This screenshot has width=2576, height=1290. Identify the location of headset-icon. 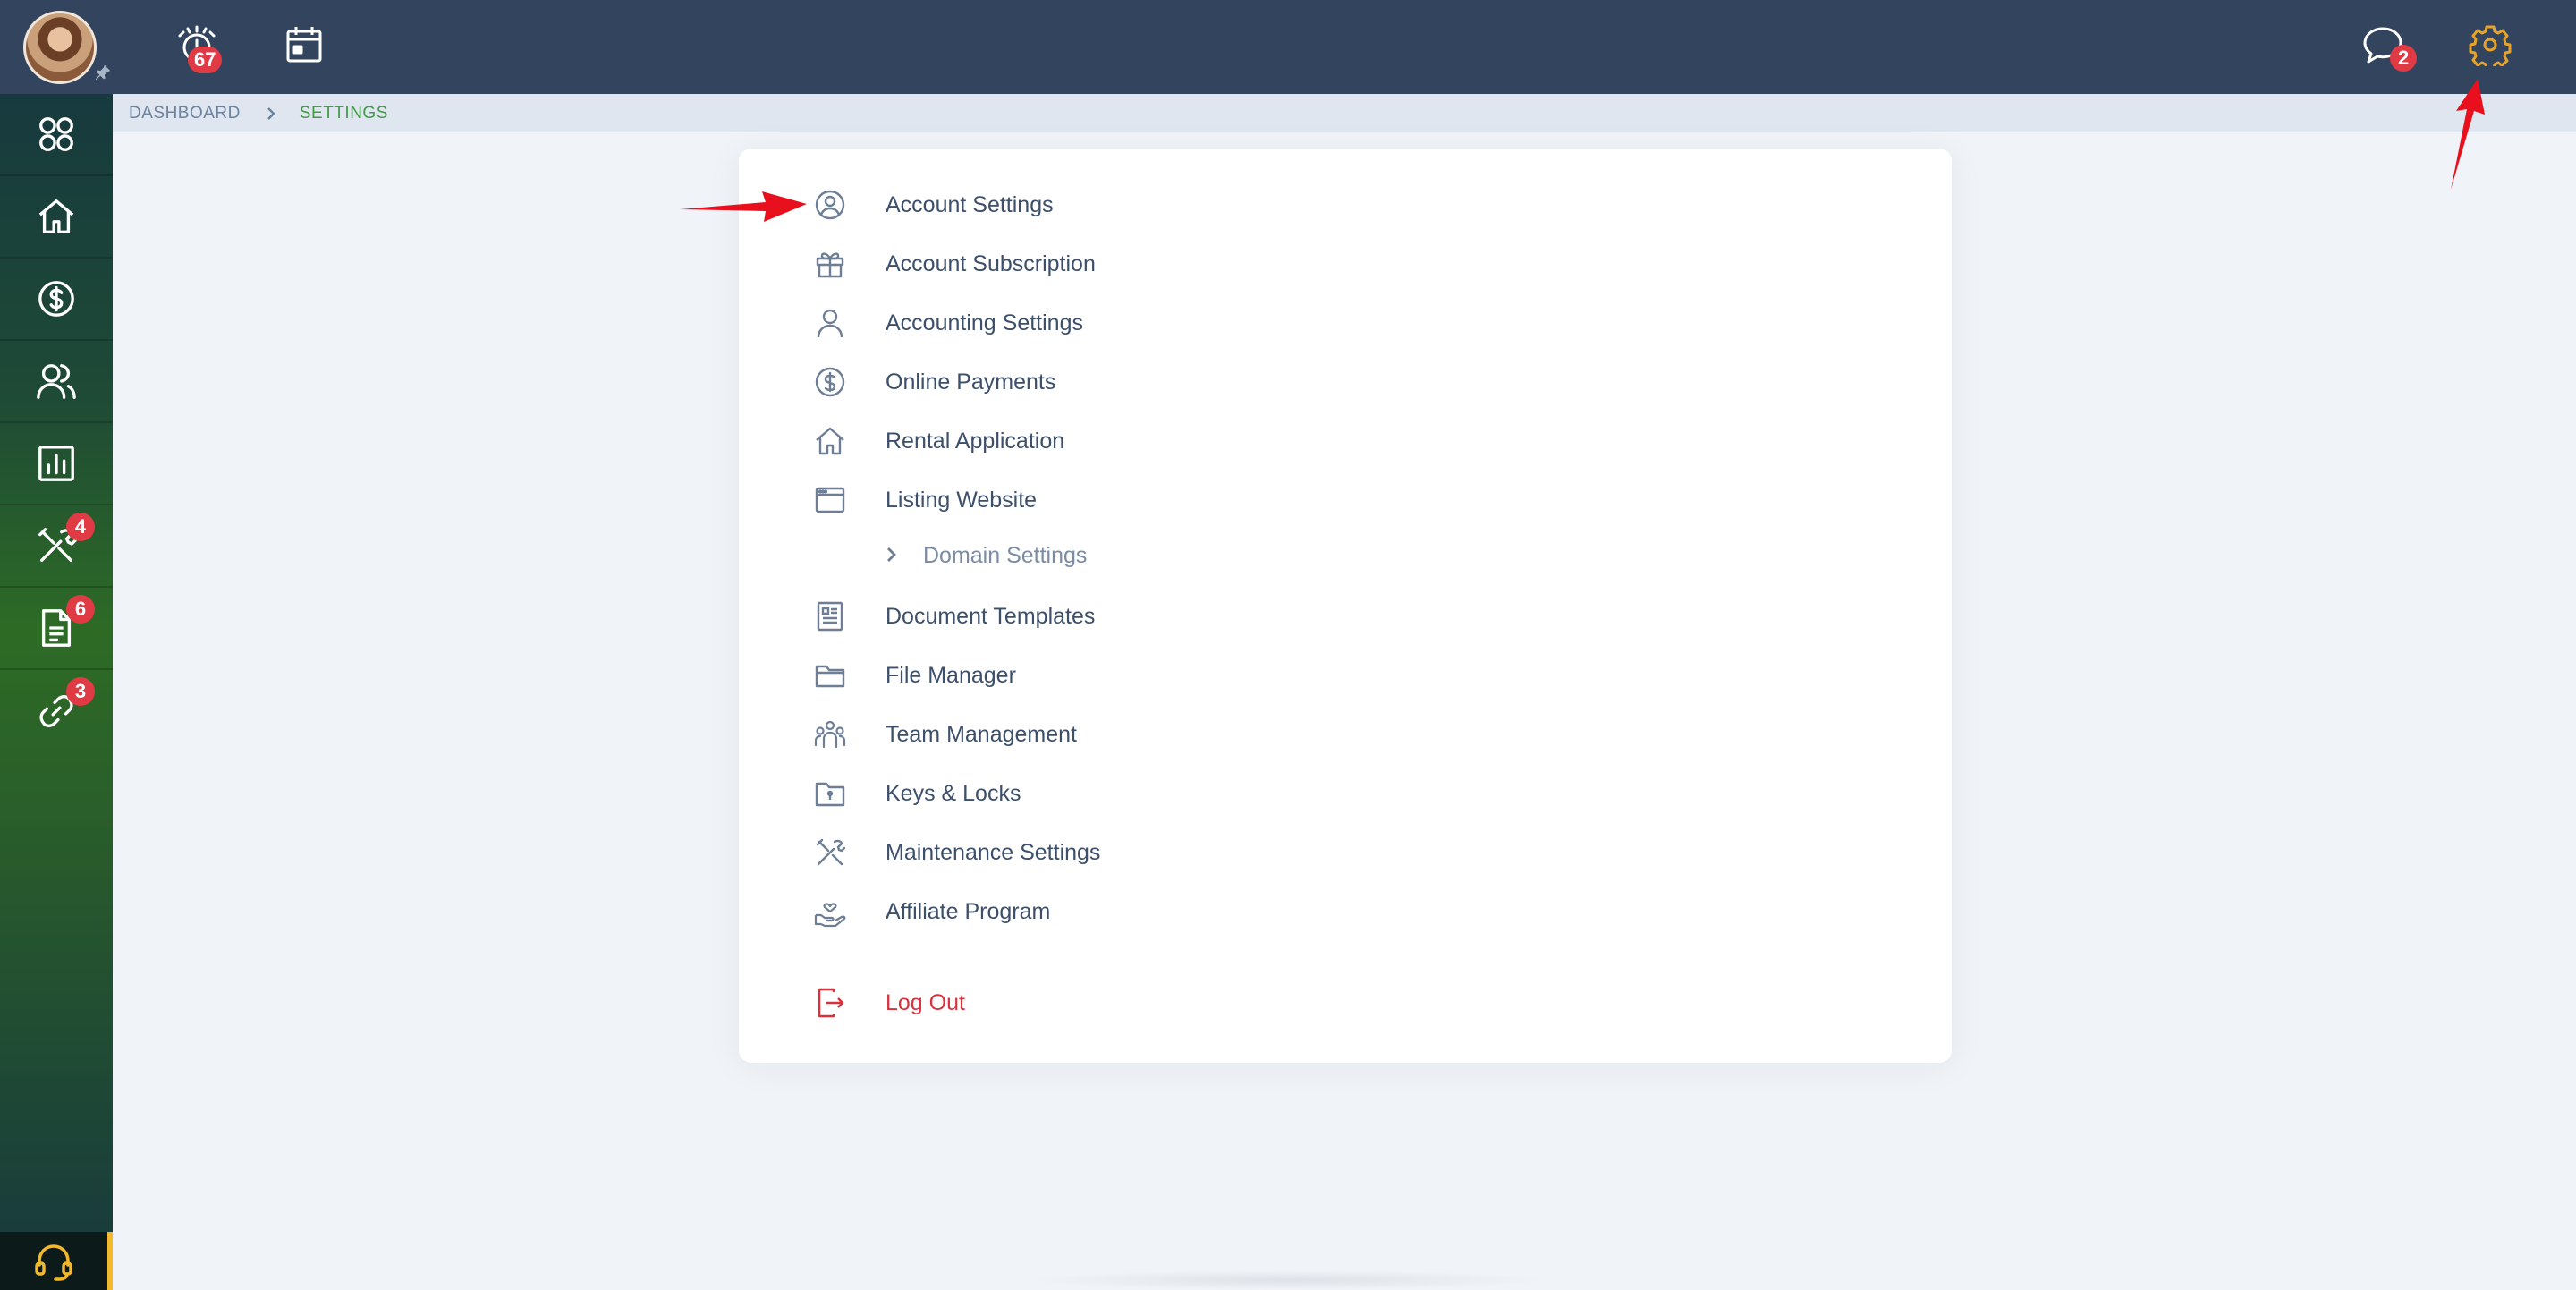
(53, 1262).